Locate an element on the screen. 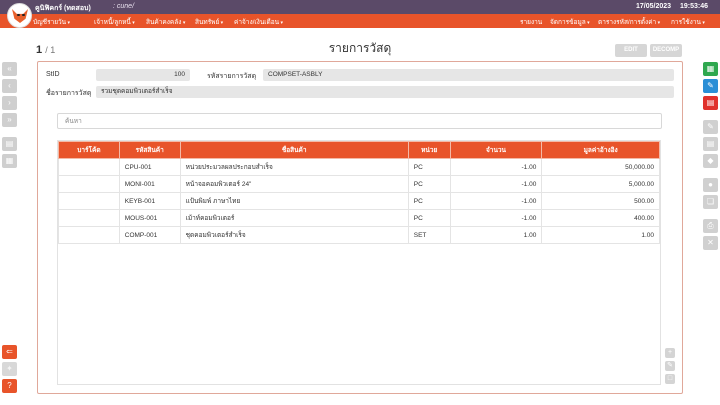 This screenshot has width=720, height=405. cell-product-code: KEYB-001 is located at coordinates (149, 201).